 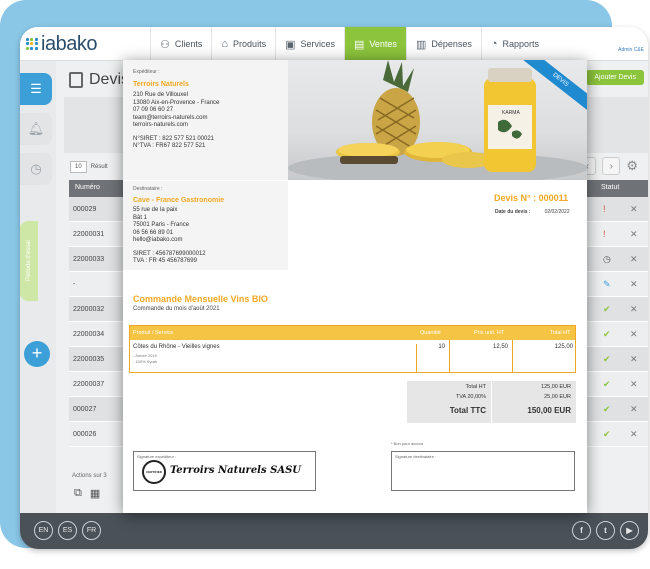 I want to click on youtube-icon: ▶, so click(x=629, y=530).